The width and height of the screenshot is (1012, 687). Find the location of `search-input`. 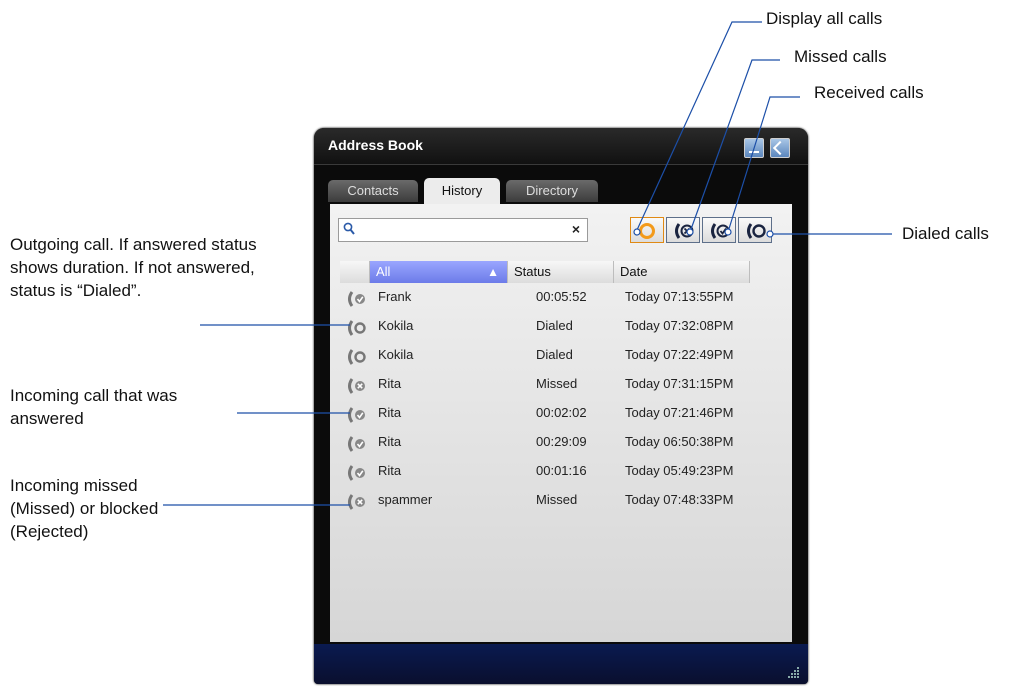

search-input is located at coordinates (463, 231).